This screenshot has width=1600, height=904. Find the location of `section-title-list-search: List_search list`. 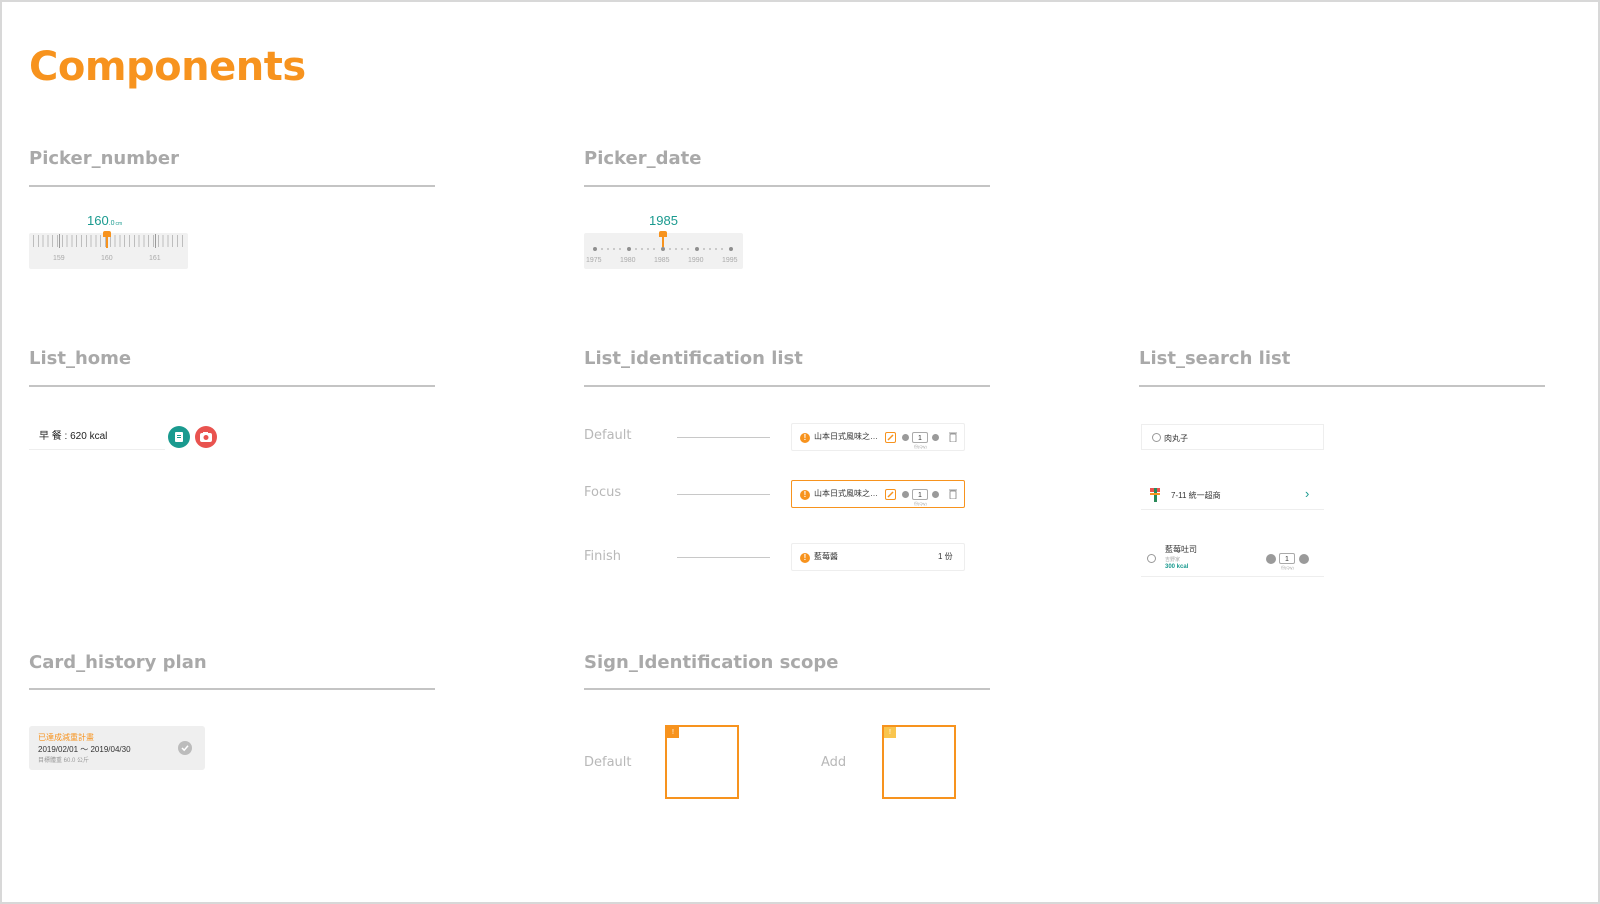

section-title-list-search: List_search list is located at coordinates (1215, 358).